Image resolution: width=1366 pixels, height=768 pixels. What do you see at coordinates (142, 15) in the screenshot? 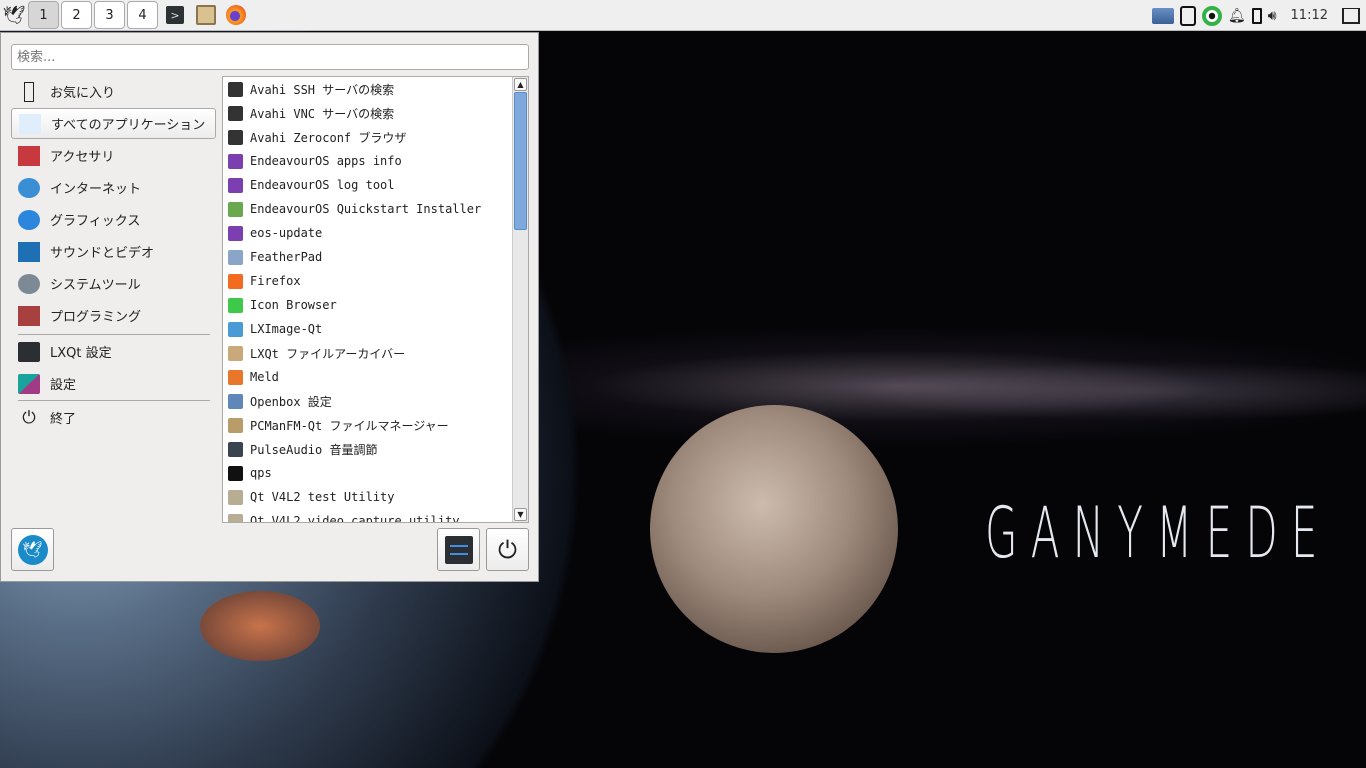
I see `desktop-4-button: 4` at bounding box center [142, 15].